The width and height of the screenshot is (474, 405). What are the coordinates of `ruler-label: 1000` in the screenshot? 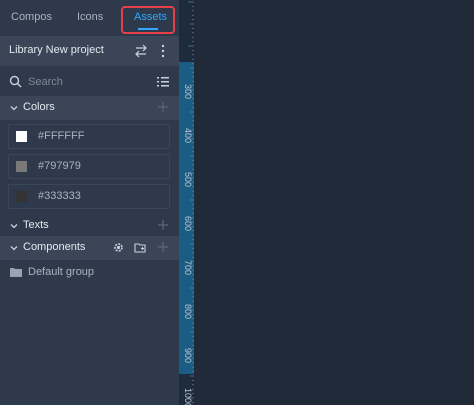 It's located at (188, 396).